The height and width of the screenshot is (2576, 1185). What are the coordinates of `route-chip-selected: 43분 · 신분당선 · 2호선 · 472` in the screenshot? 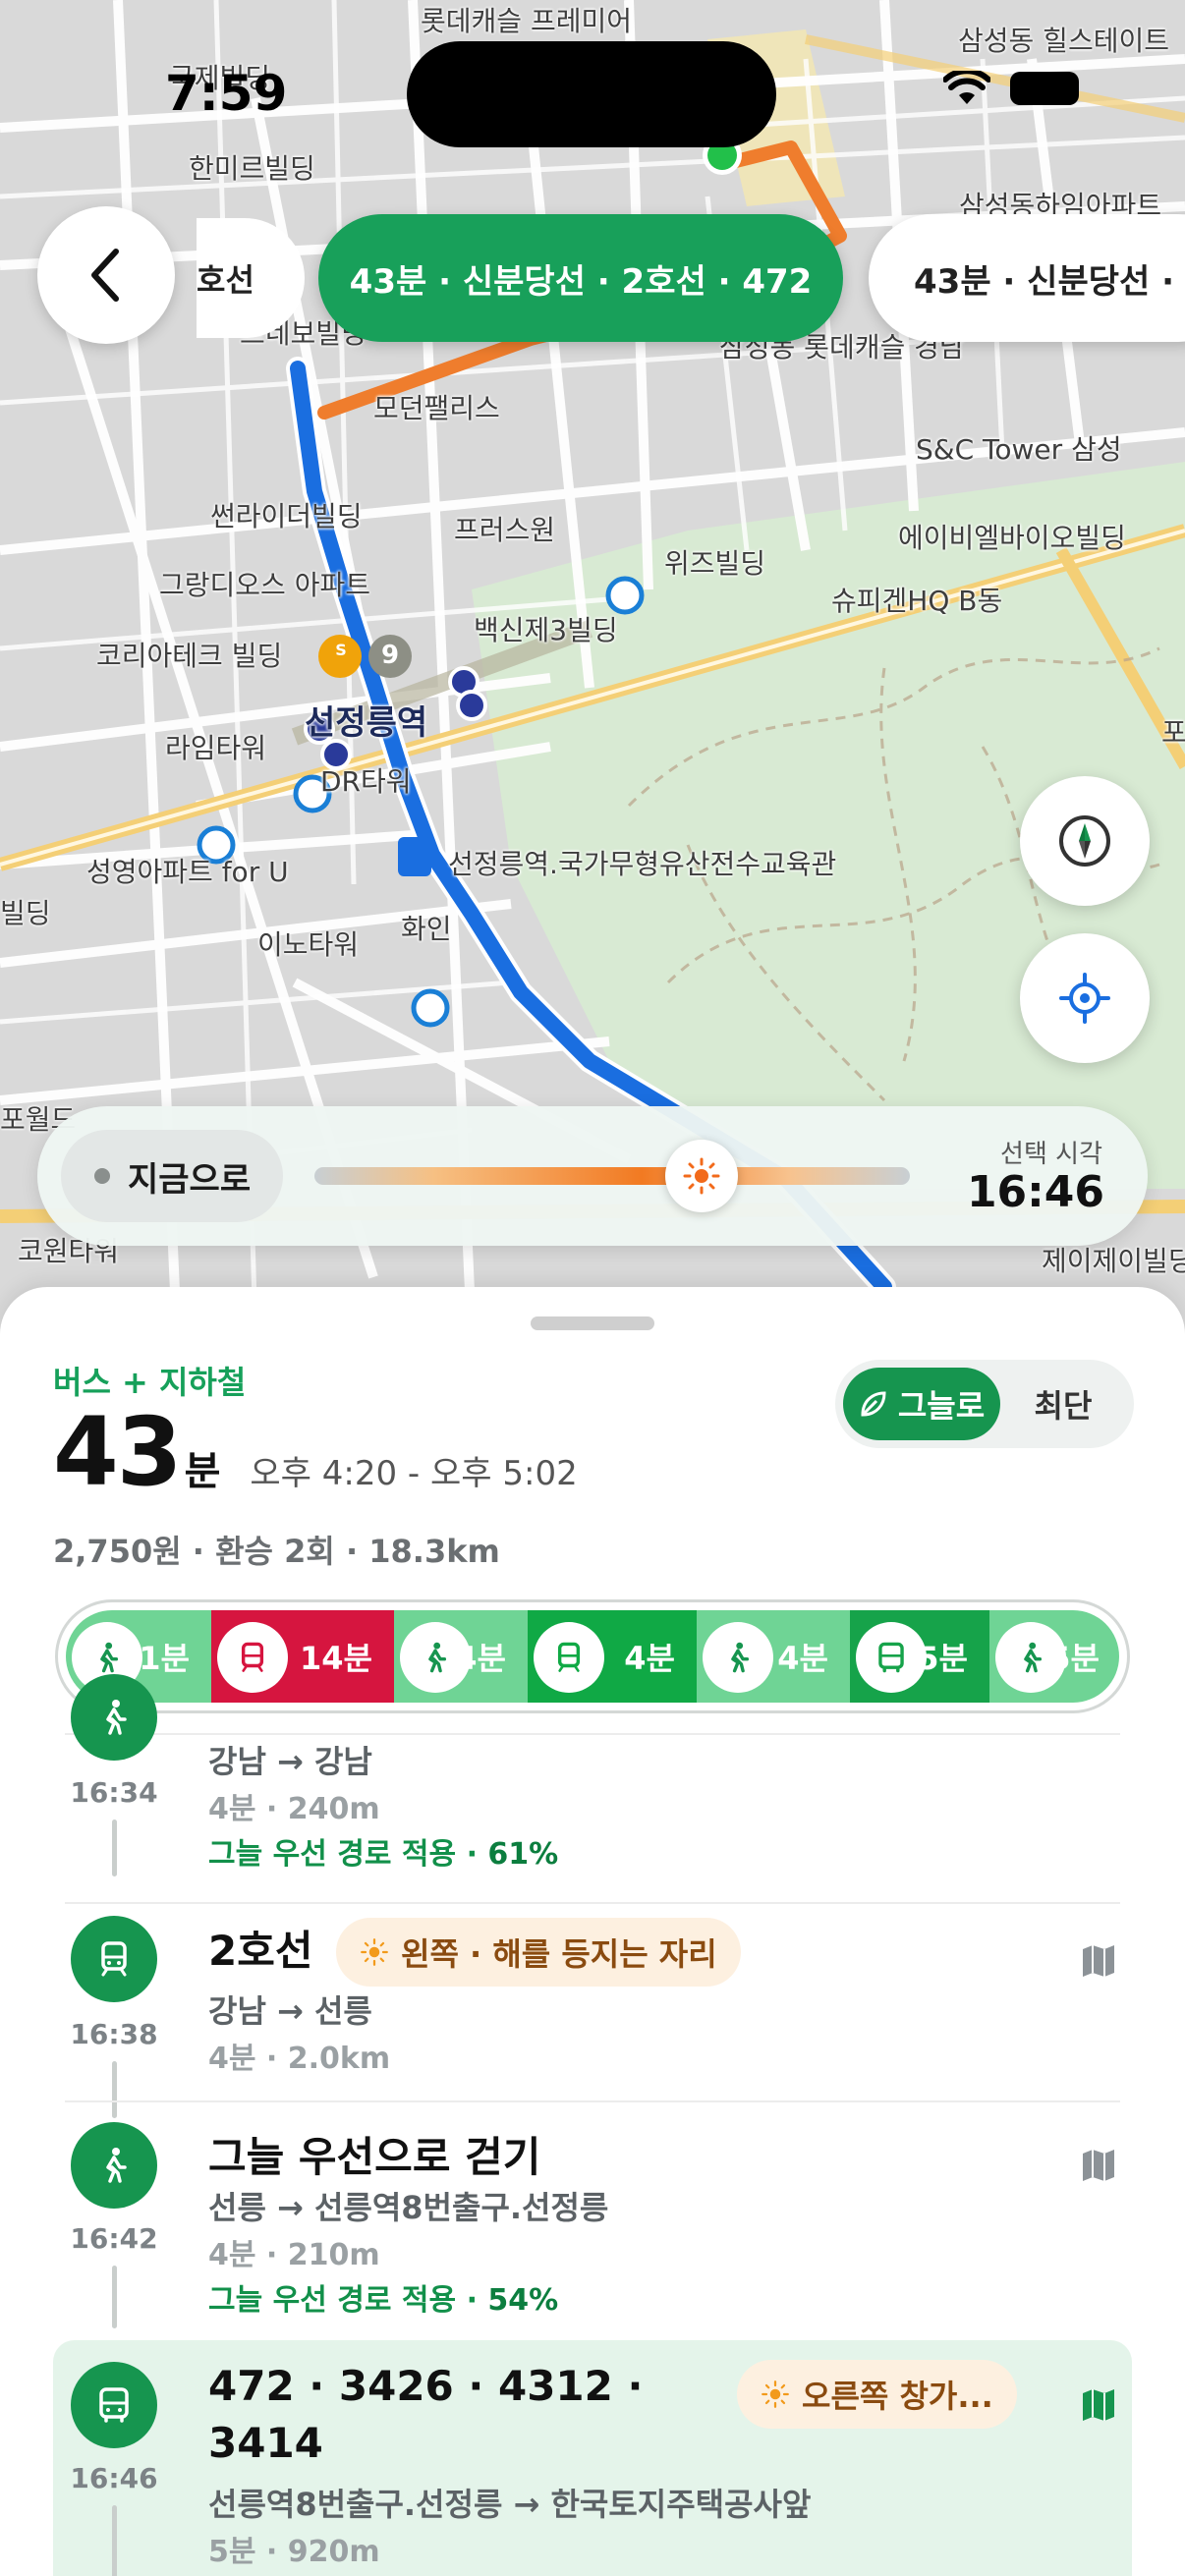 It's located at (581, 278).